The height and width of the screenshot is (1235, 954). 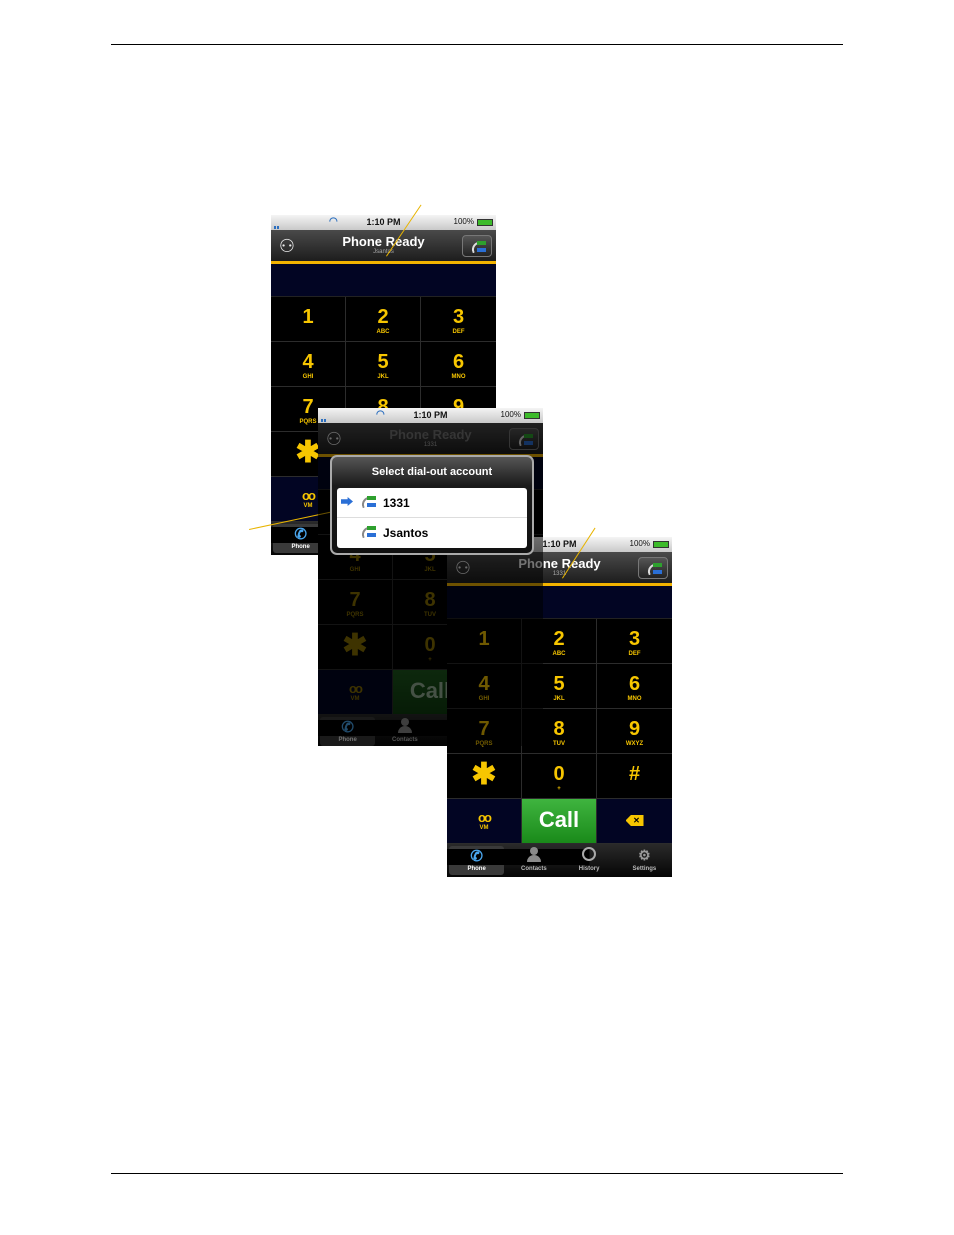 I want to click on key-1: 1, so click(x=308, y=319).